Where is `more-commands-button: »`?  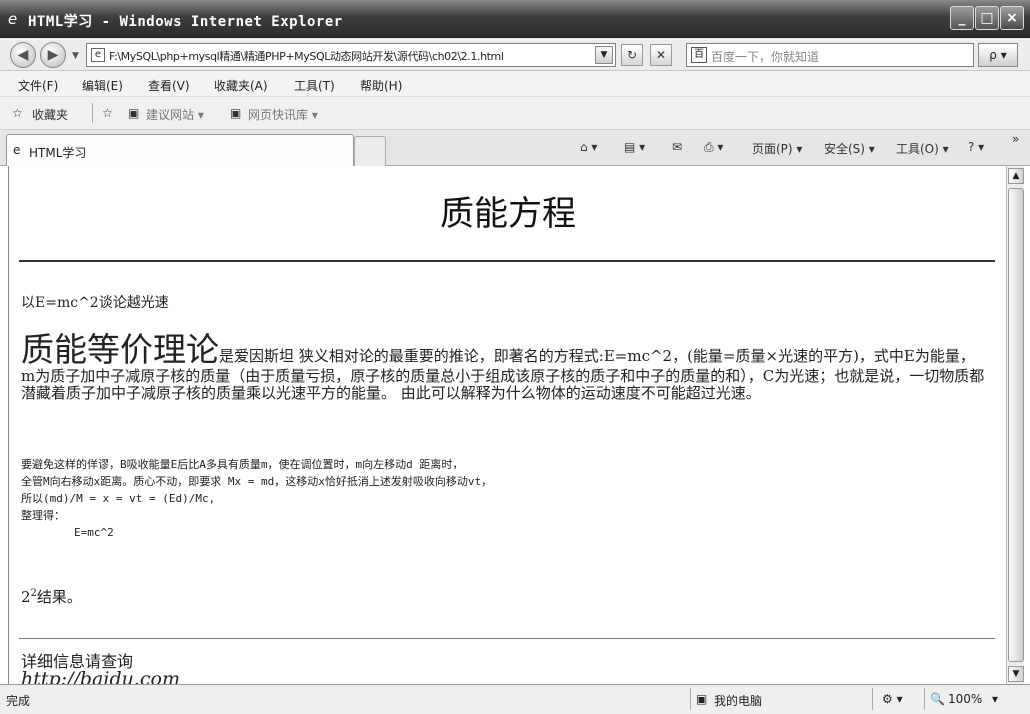
more-commands-button: » is located at coordinates (1015, 139).